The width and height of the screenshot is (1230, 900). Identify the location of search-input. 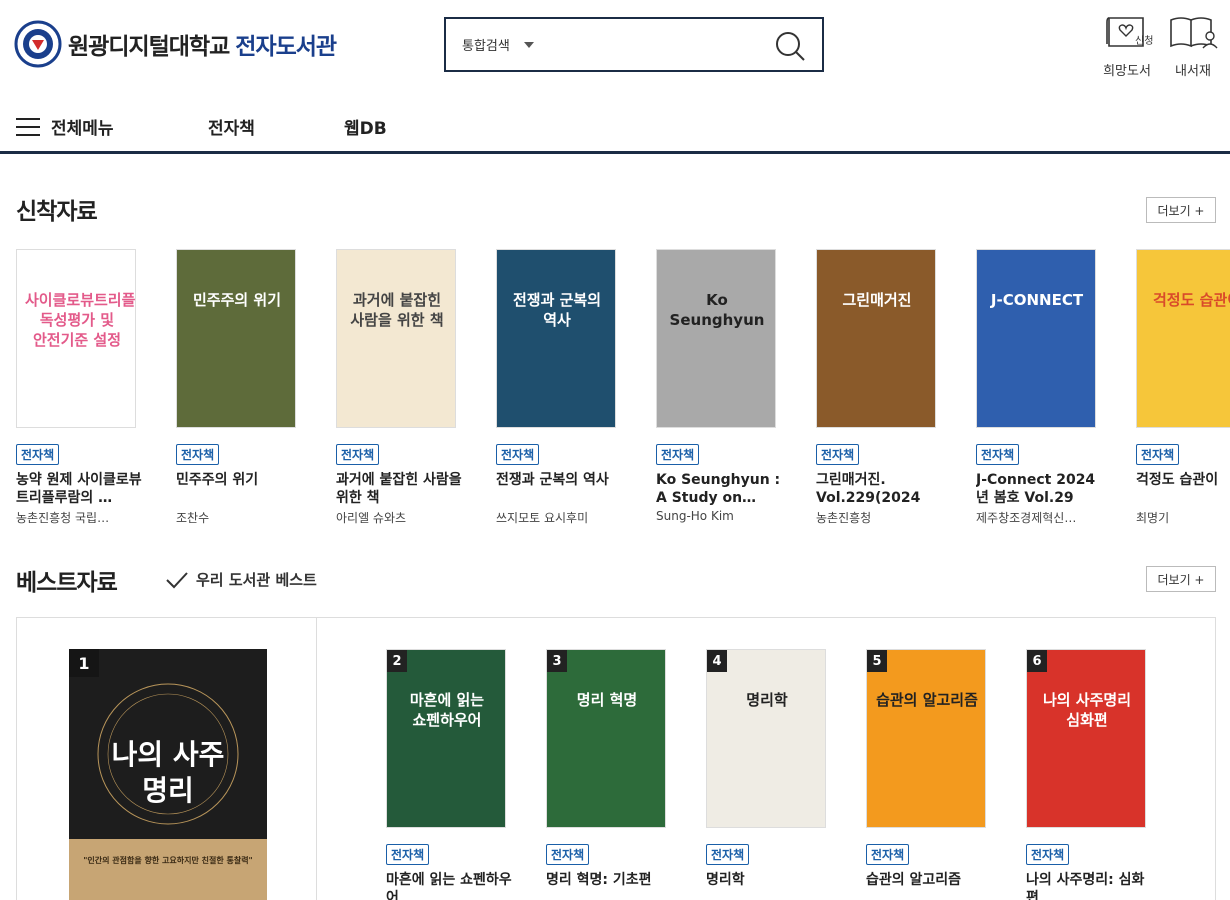
(661, 45).